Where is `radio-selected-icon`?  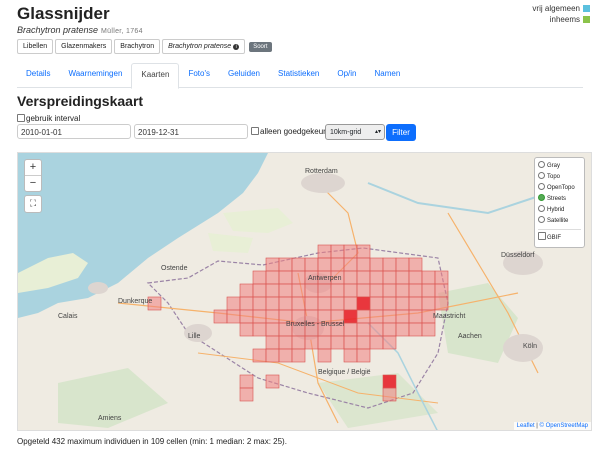 radio-selected-icon is located at coordinates (541, 197).